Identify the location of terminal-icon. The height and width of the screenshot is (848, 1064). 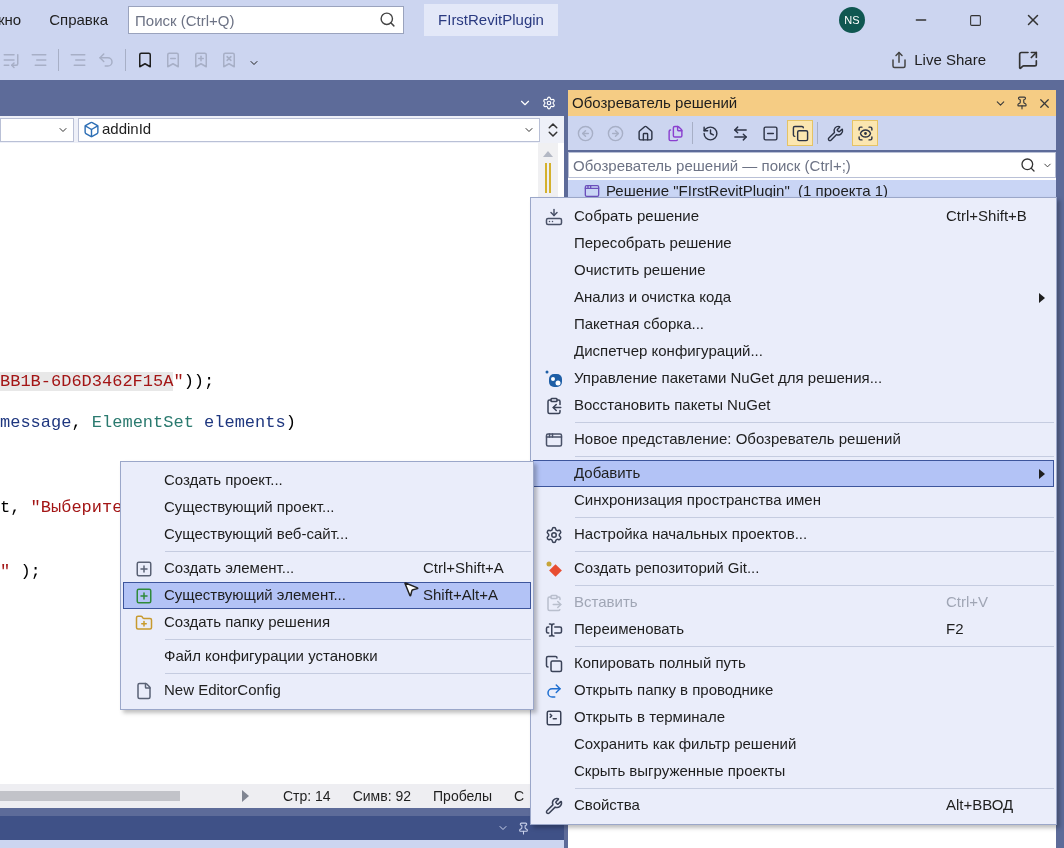
(554, 717).